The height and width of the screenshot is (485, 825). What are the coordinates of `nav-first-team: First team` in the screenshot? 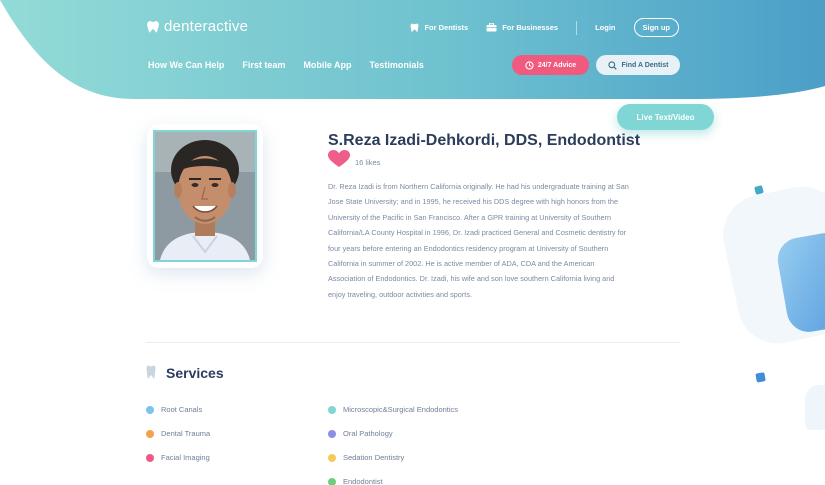 It's located at (263, 65).